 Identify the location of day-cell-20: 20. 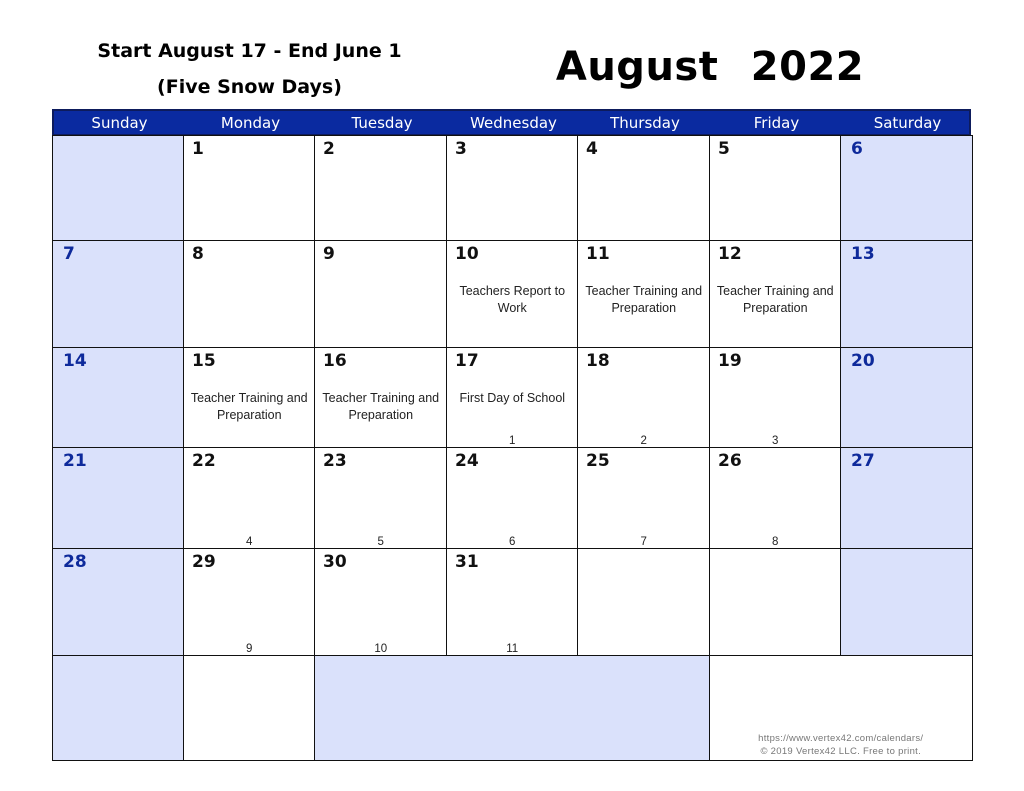
(906, 398).